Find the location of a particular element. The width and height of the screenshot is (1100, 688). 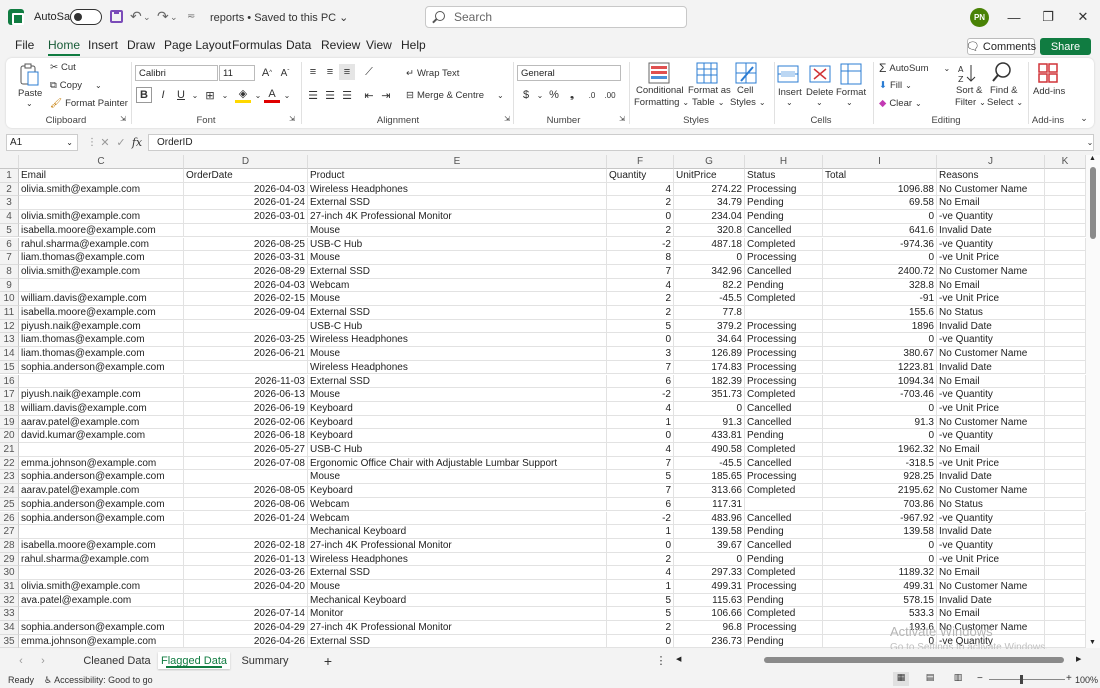

delete-cells-icon is located at coordinates (820, 74).